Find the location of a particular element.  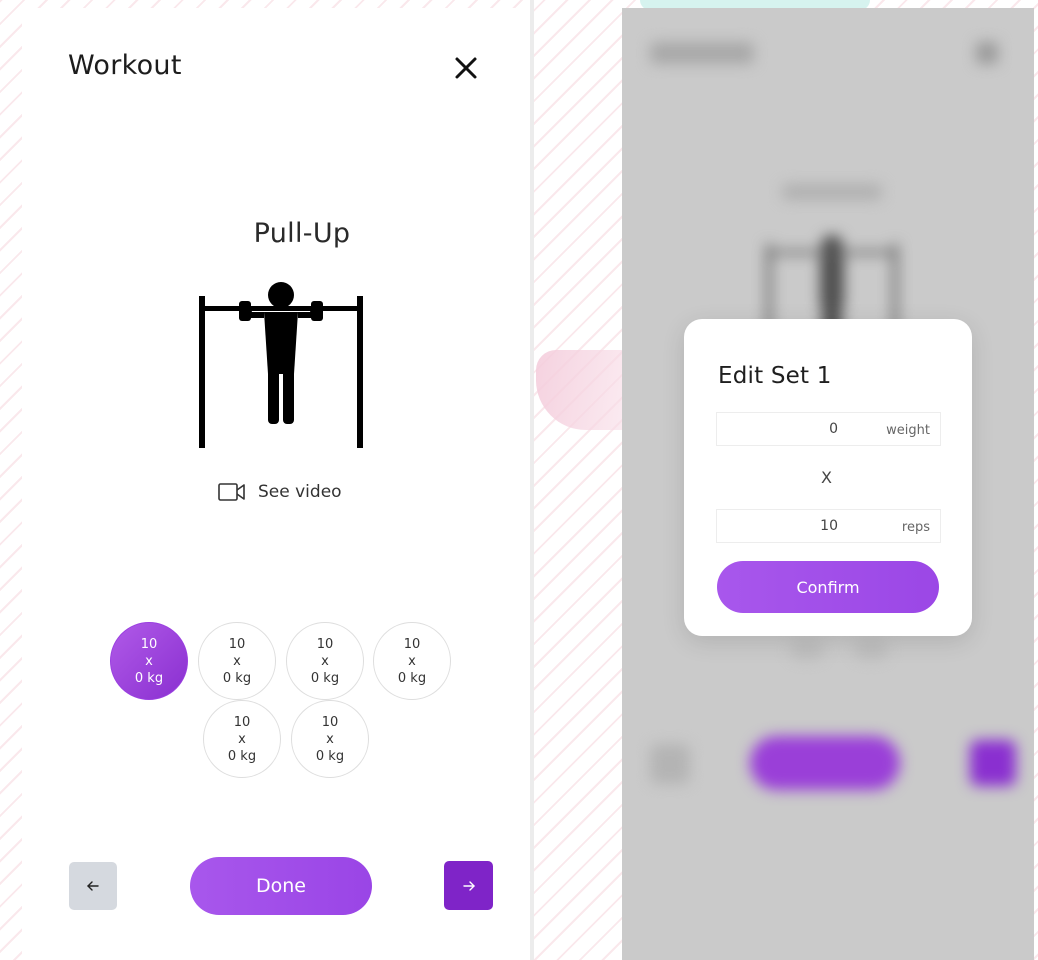

set-2: 10 x 0 kg is located at coordinates (237, 661).